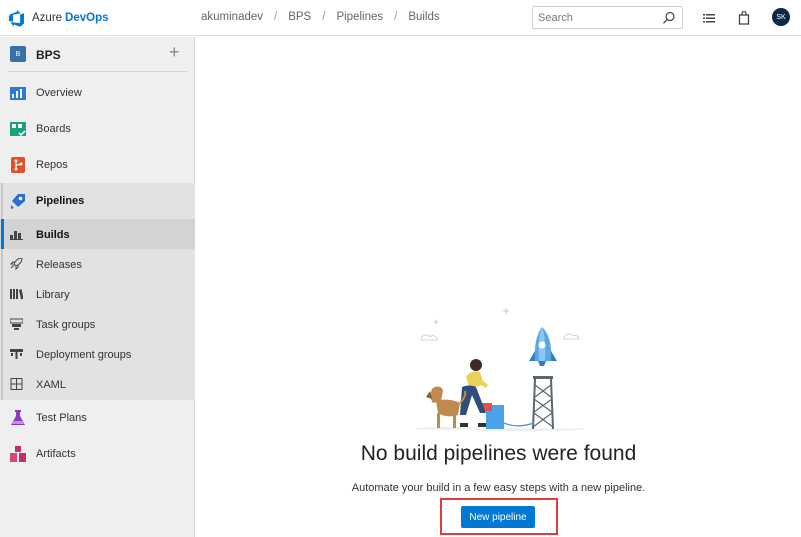 The image size is (801, 537). I want to click on sidebar-item-pipelines: Pipelines, so click(97, 201).